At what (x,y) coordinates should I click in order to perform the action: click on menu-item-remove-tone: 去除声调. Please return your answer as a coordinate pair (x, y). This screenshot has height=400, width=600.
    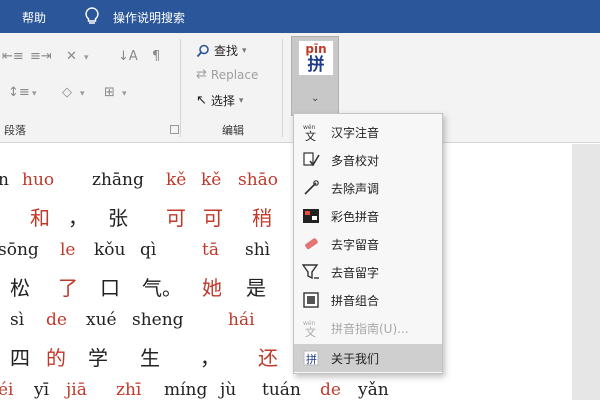
    Looking at the image, I should click on (368, 188).